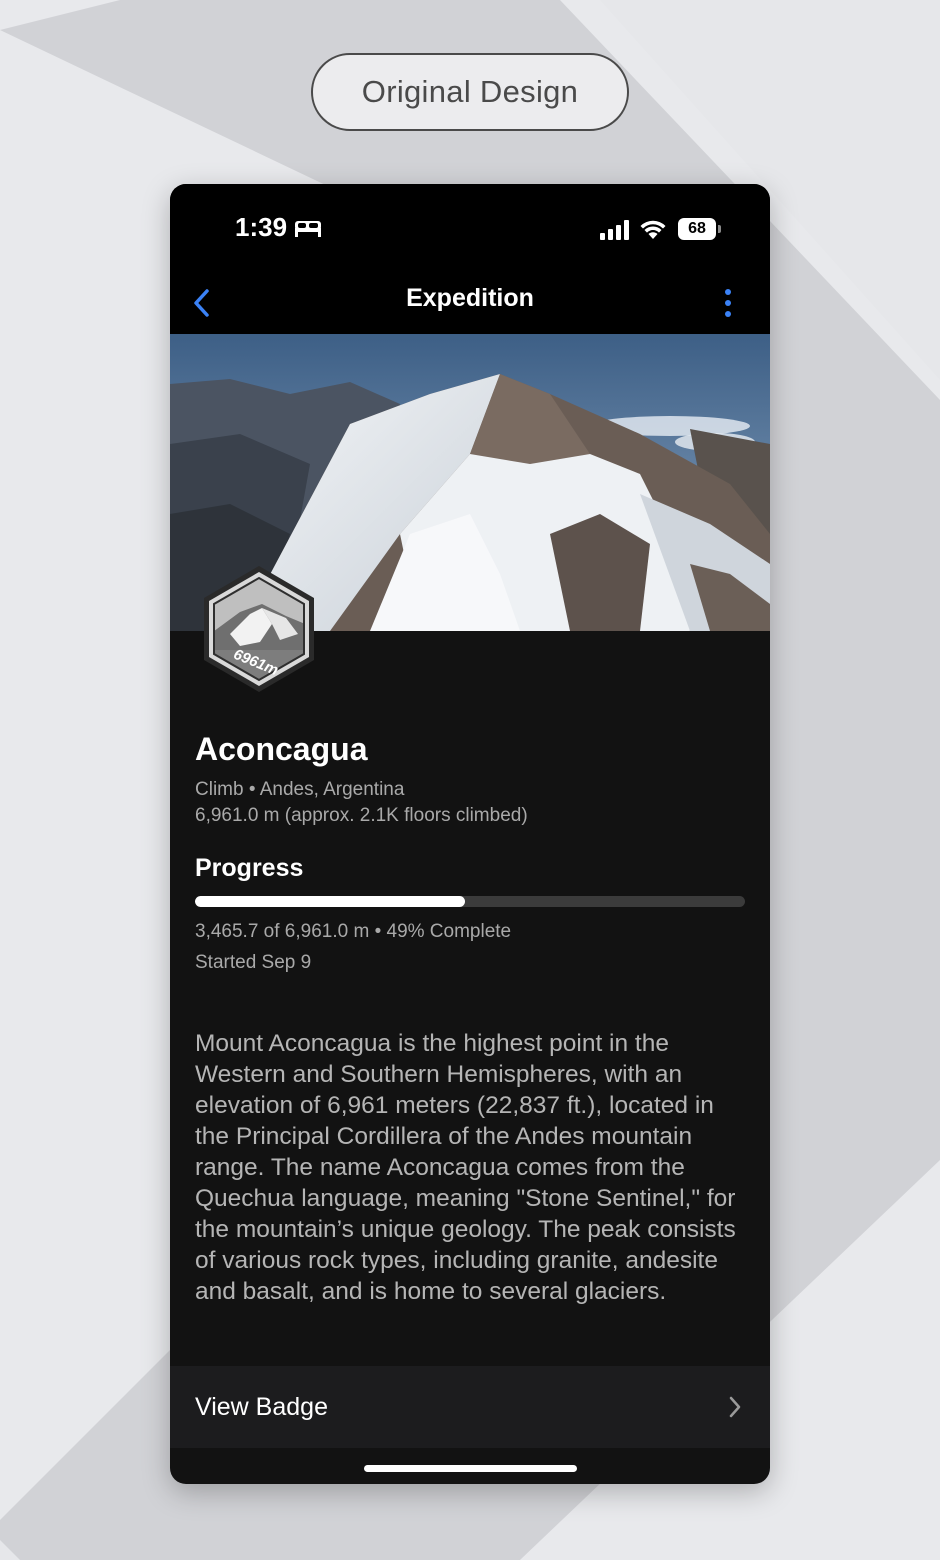 Image resolution: width=940 pixels, height=1560 pixels. Describe the element at coordinates (470, 1468) in the screenshot. I see `home-indicator` at that location.